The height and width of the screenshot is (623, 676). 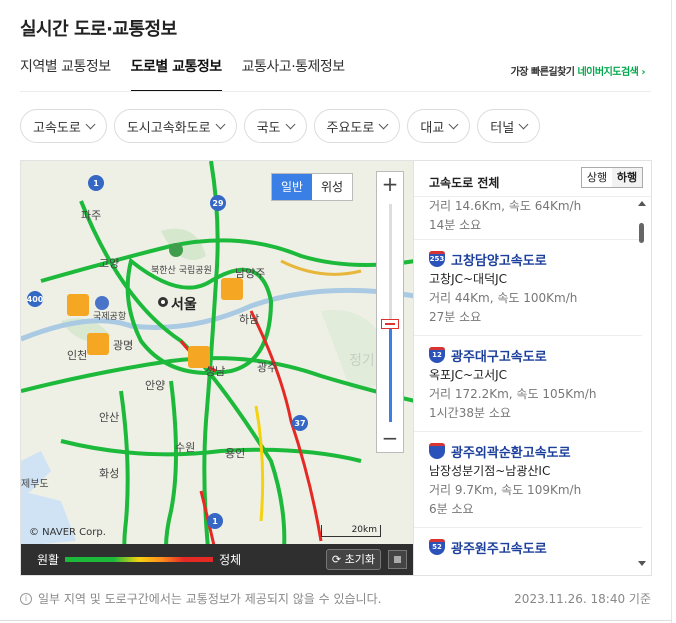 What do you see at coordinates (532, 179) in the screenshot?
I see `road-list-header: 고속도로 전체 상행 하행` at bounding box center [532, 179].